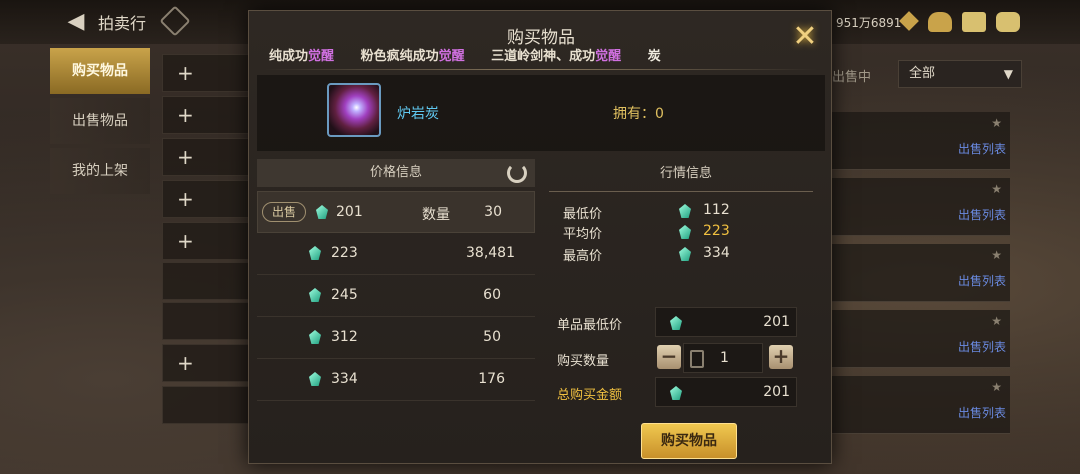 The width and height of the screenshot is (1080, 474). What do you see at coordinates (781, 357) in the screenshot?
I see `increase-button: +` at bounding box center [781, 357].